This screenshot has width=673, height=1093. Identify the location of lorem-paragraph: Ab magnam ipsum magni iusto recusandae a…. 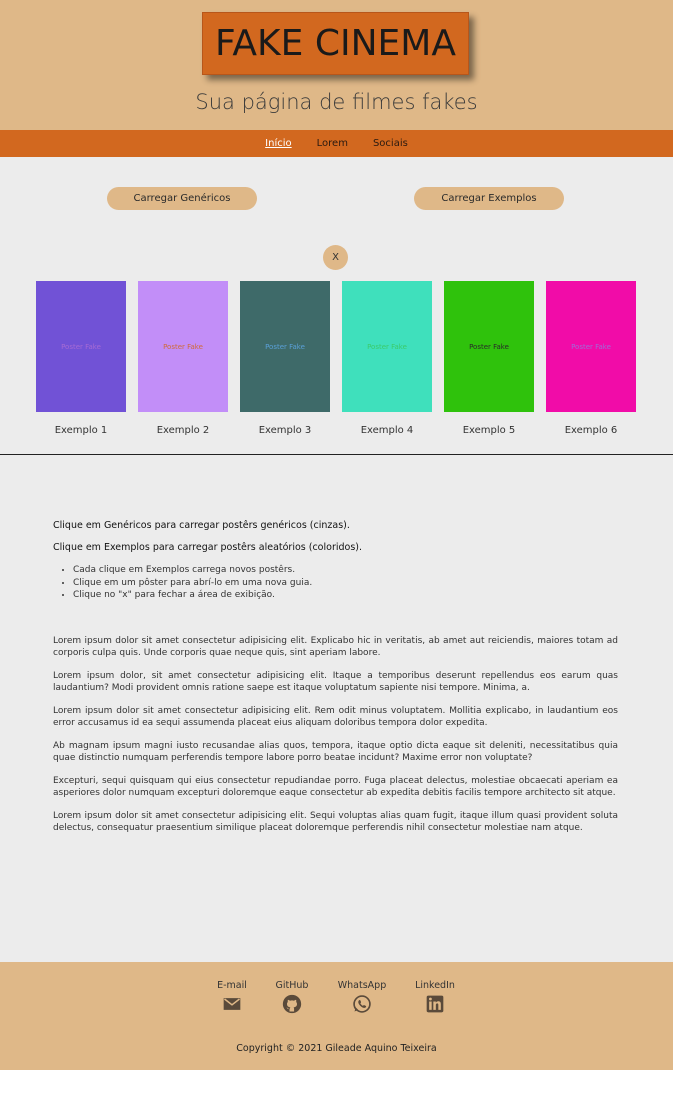
(335, 752).